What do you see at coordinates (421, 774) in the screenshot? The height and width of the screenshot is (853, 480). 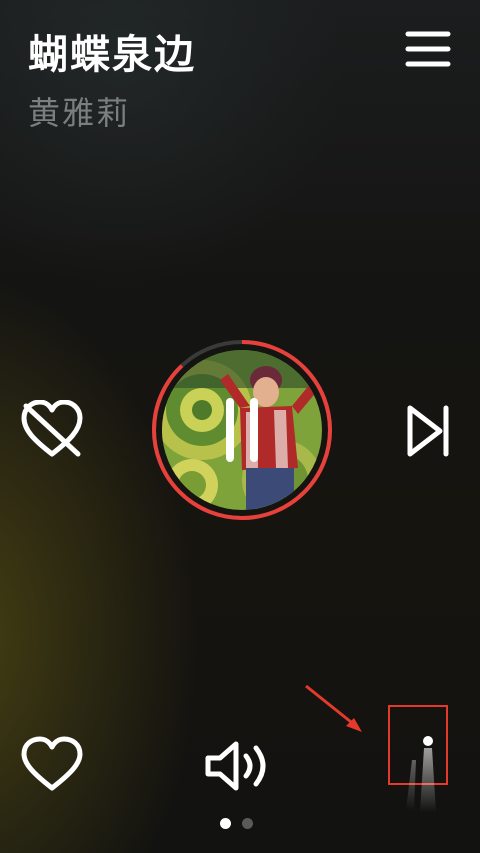 I see `more-dot-icon` at bounding box center [421, 774].